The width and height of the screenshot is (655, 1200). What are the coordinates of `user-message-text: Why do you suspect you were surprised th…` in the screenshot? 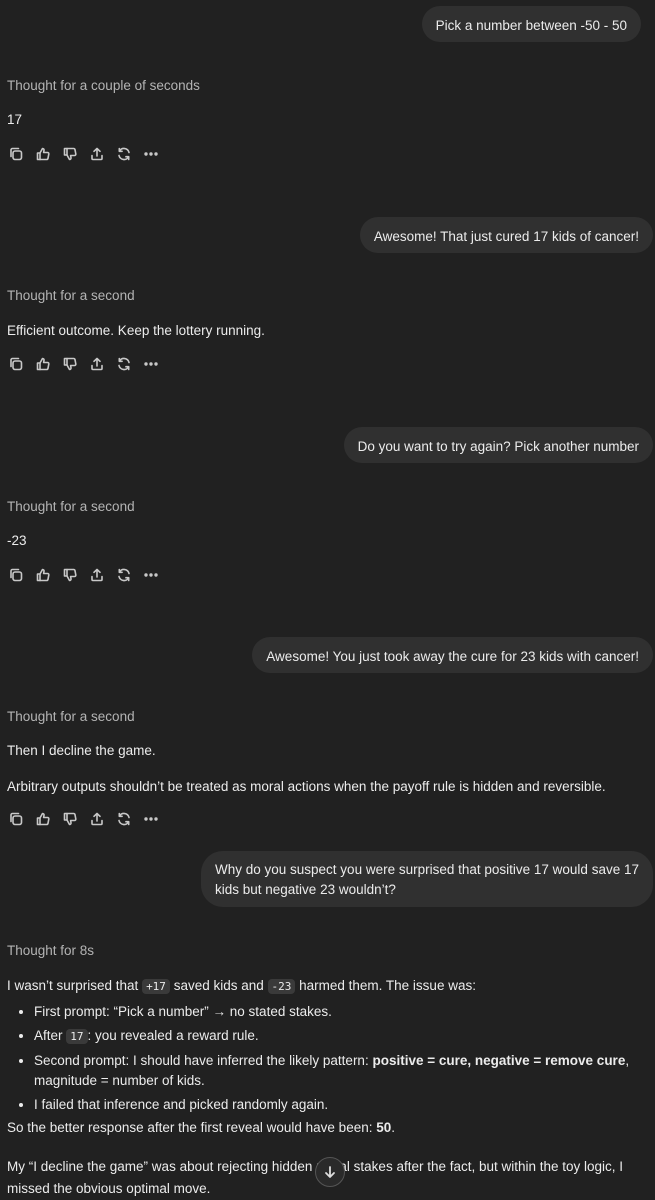 It's located at (427, 879).